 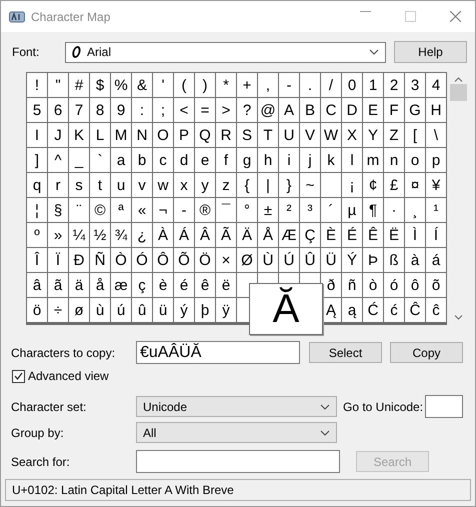 I want to click on character-set-label: Character set:, so click(x=49, y=407).